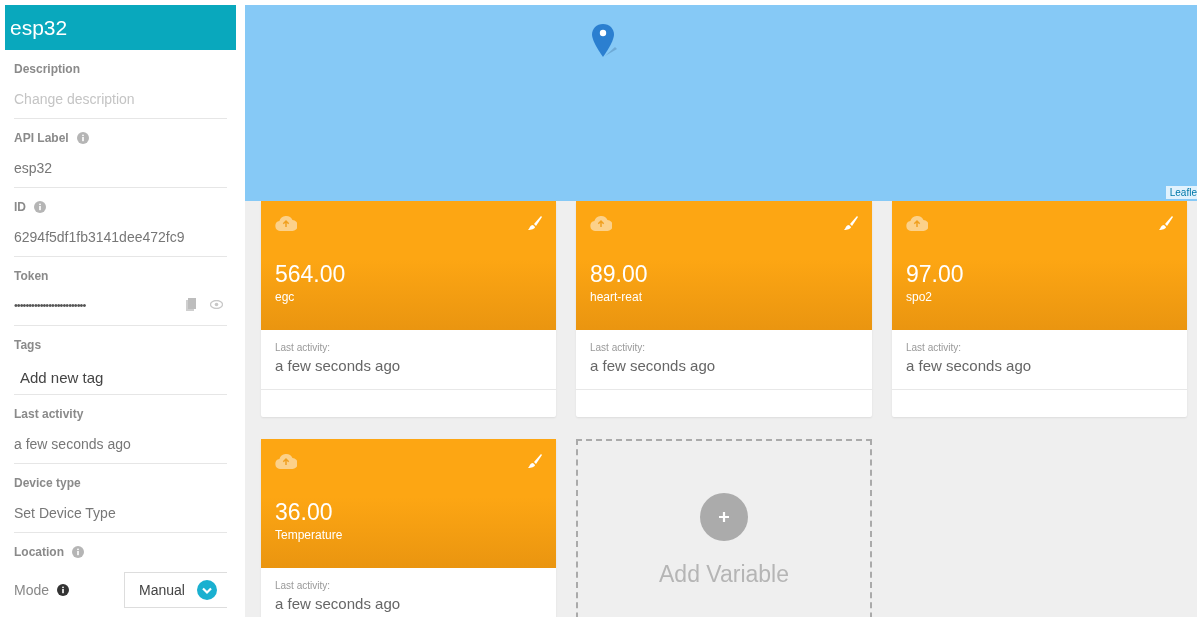 This screenshot has width=1197, height=622. What do you see at coordinates (408, 309) in the screenshot?
I see `variable-card: 564.00 egc Last activity: a few seconds ago` at bounding box center [408, 309].